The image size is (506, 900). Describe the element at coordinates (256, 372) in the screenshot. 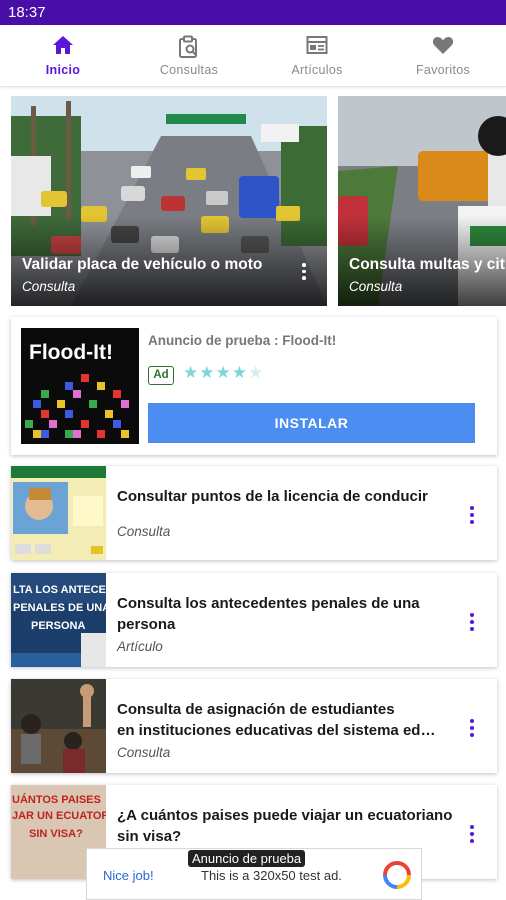

I see `star-empty-icon: ★` at that location.